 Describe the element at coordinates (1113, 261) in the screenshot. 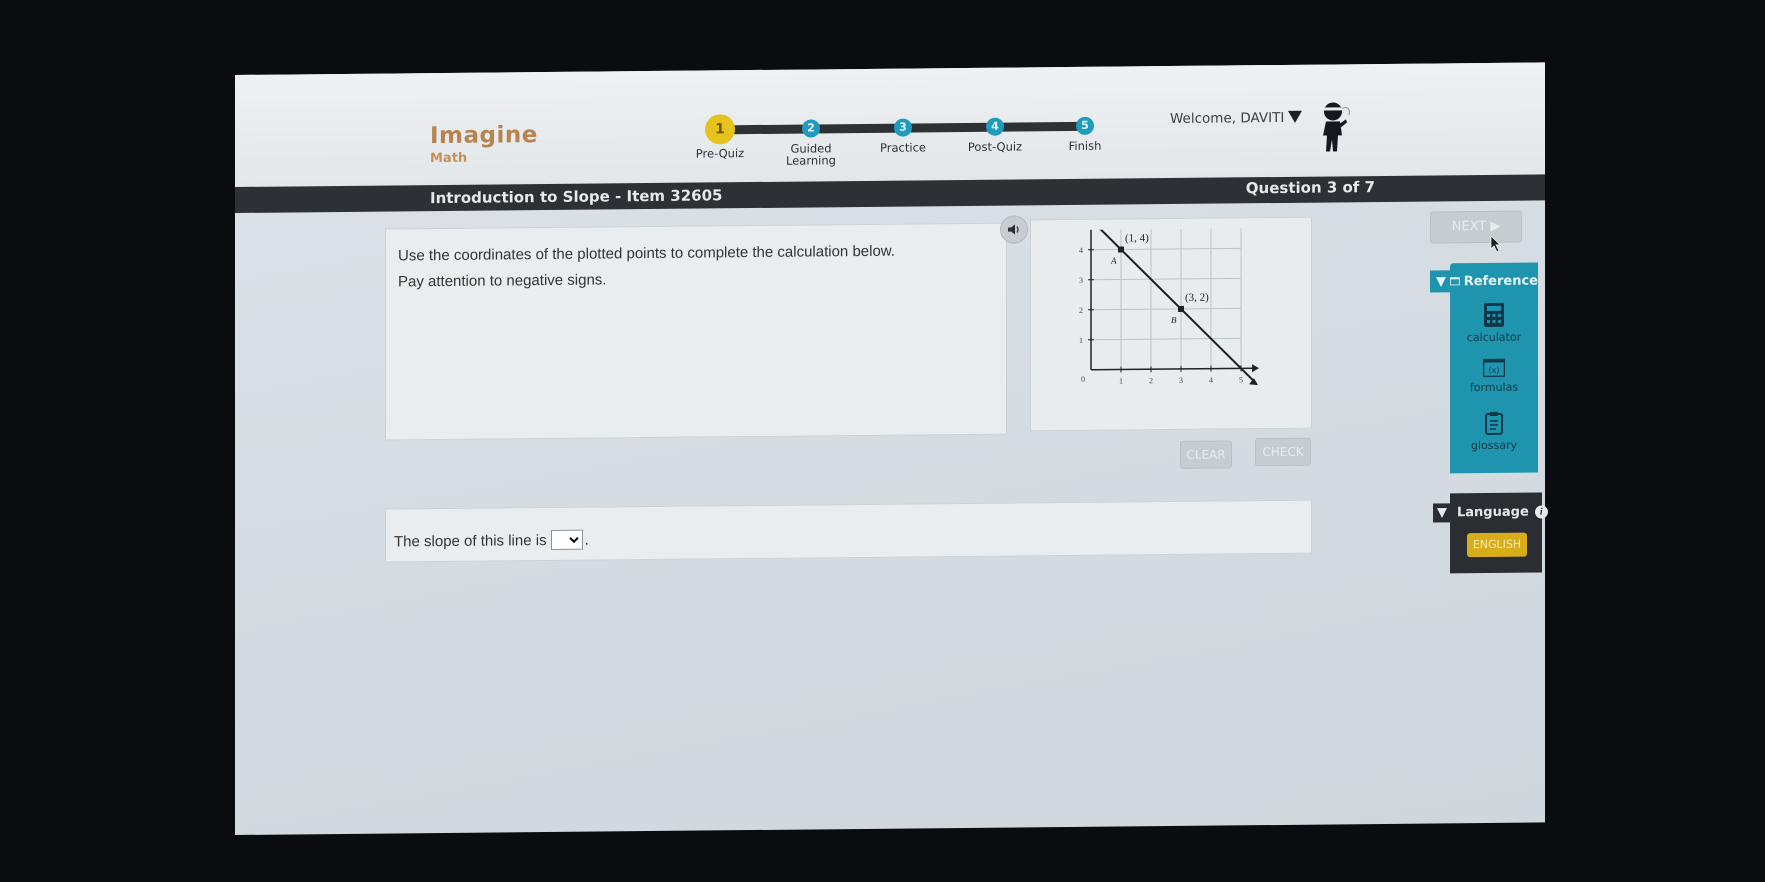

I see `point-name-label: A` at that location.